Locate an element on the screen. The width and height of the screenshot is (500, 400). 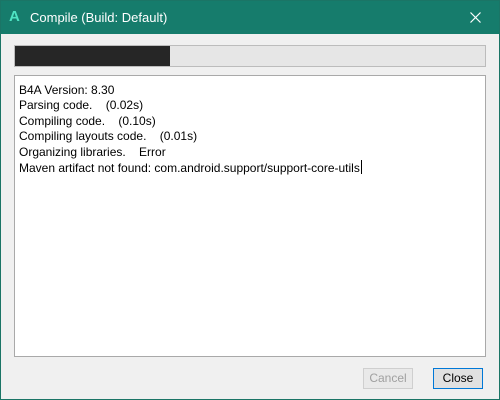
close-window-button is located at coordinates (476, 17).